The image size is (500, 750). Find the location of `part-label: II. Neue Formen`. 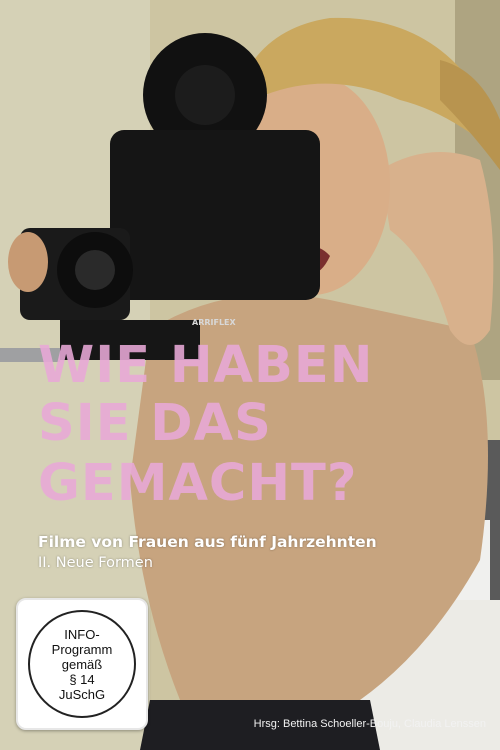

part-label: II. Neue Formen is located at coordinates (95, 563).